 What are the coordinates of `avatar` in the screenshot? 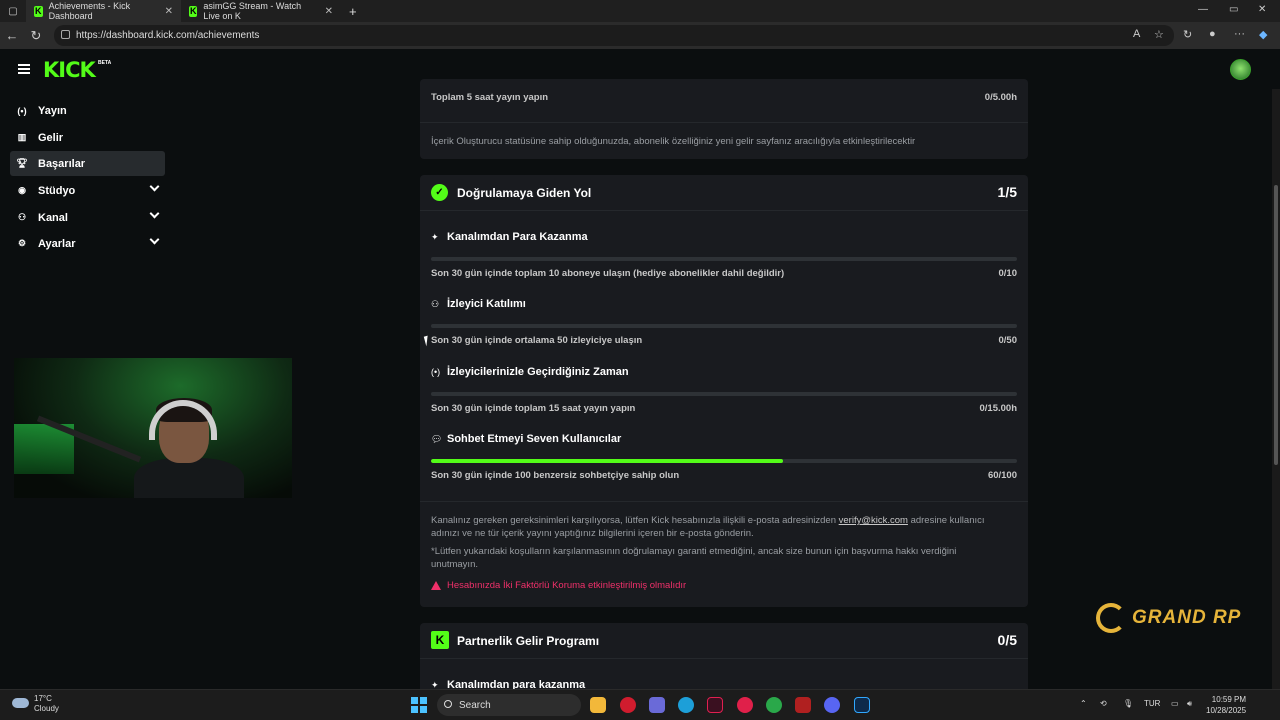 It's located at (1240, 69).